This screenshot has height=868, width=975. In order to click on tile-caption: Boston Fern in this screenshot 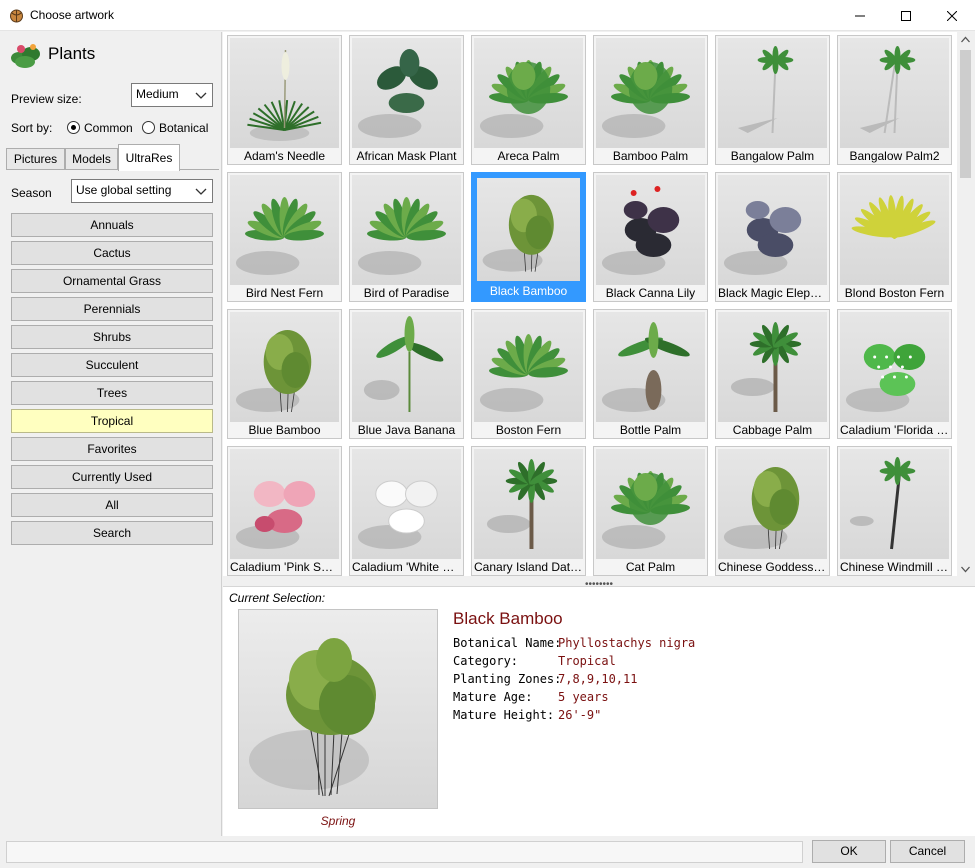, I will do `click(528, 430)`.